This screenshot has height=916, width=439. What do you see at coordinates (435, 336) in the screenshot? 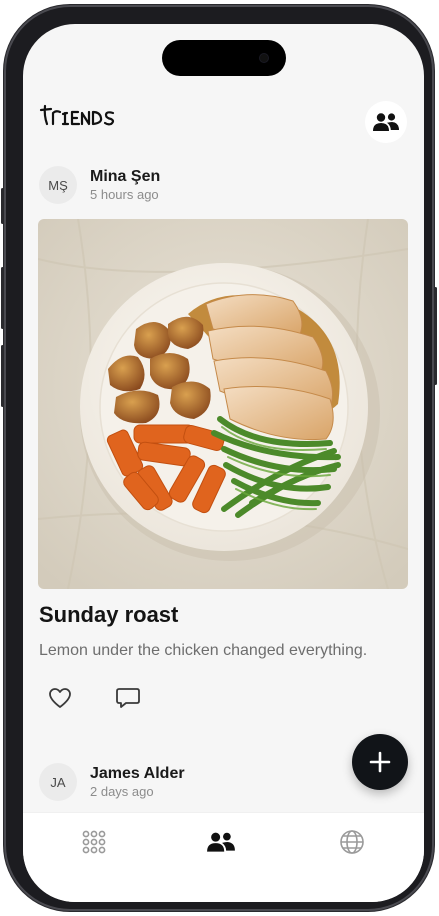
I see `power-button` at bounding box center [435, 336].